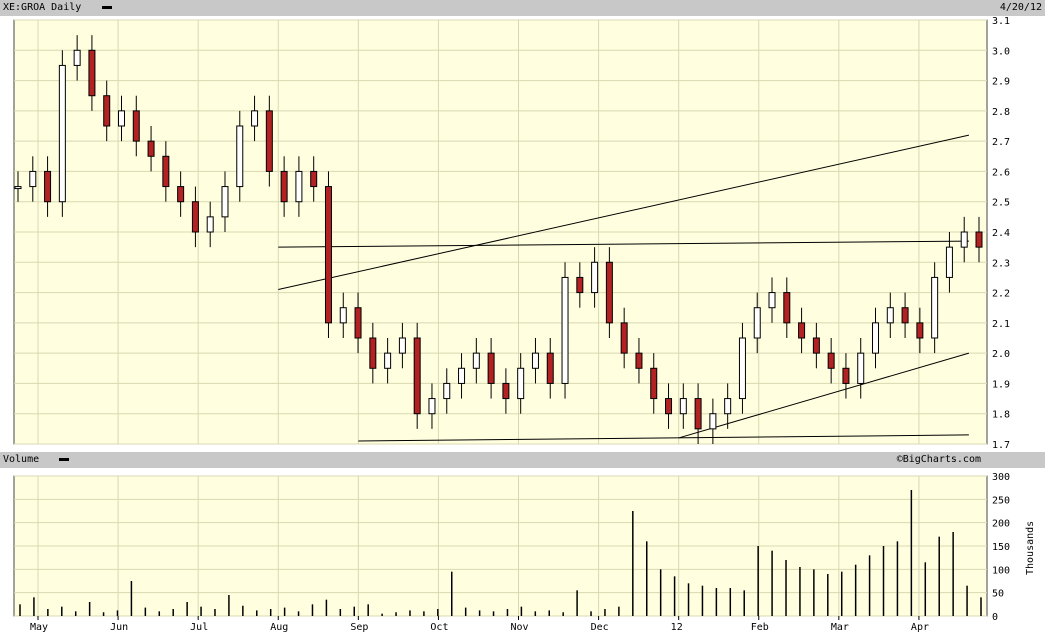 The width and height of the screenshot is (1045, 635). Describe the element at coordinates (119, 627) in the screenshot. I see `x-tick-label: Jun` at that location.